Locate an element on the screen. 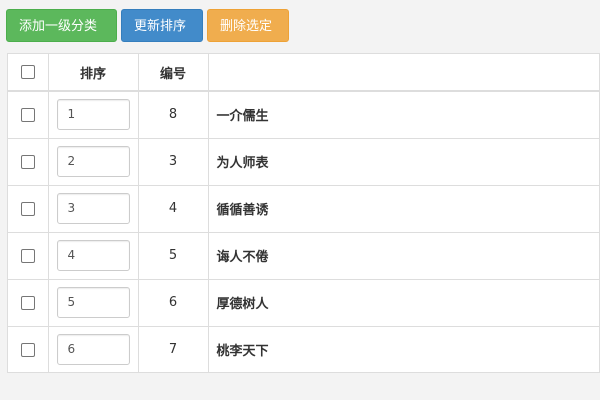 The image size is (600, 400). table-row: 1 8 一介儒生 is located at coordinates (304, 114).